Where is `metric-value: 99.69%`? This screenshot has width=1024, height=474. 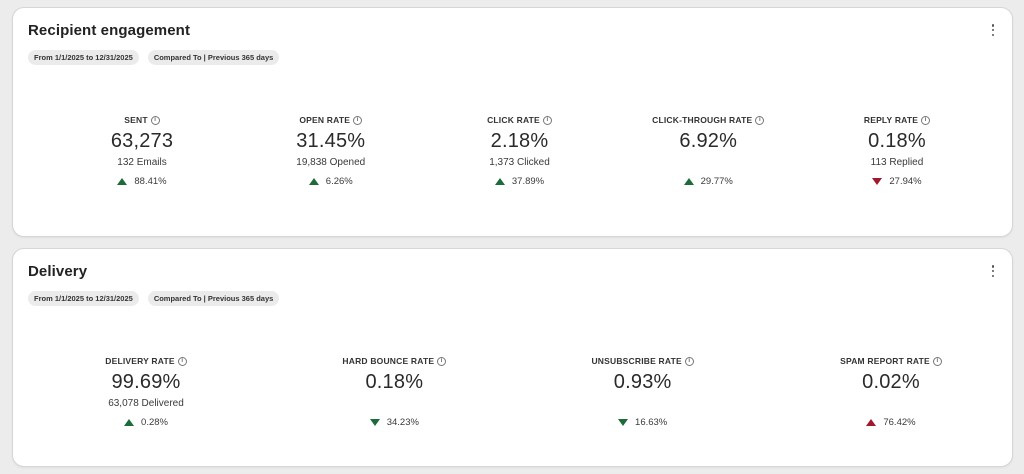
metric-value: 99.69% is located at coordinates (146, 382).